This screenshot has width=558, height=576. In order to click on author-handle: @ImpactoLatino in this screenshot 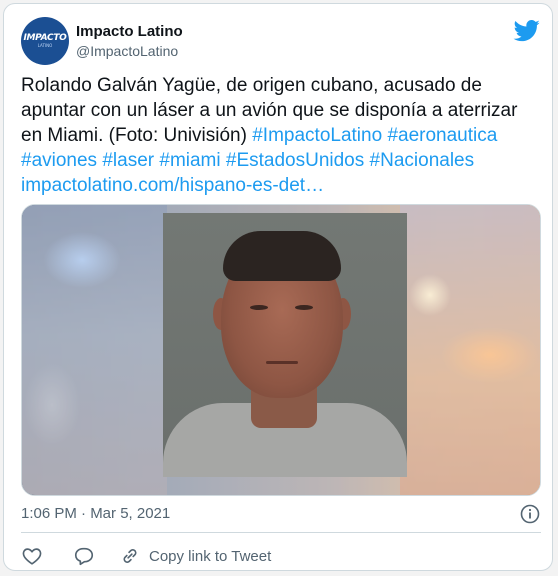, I will do `click(127, 51)`.